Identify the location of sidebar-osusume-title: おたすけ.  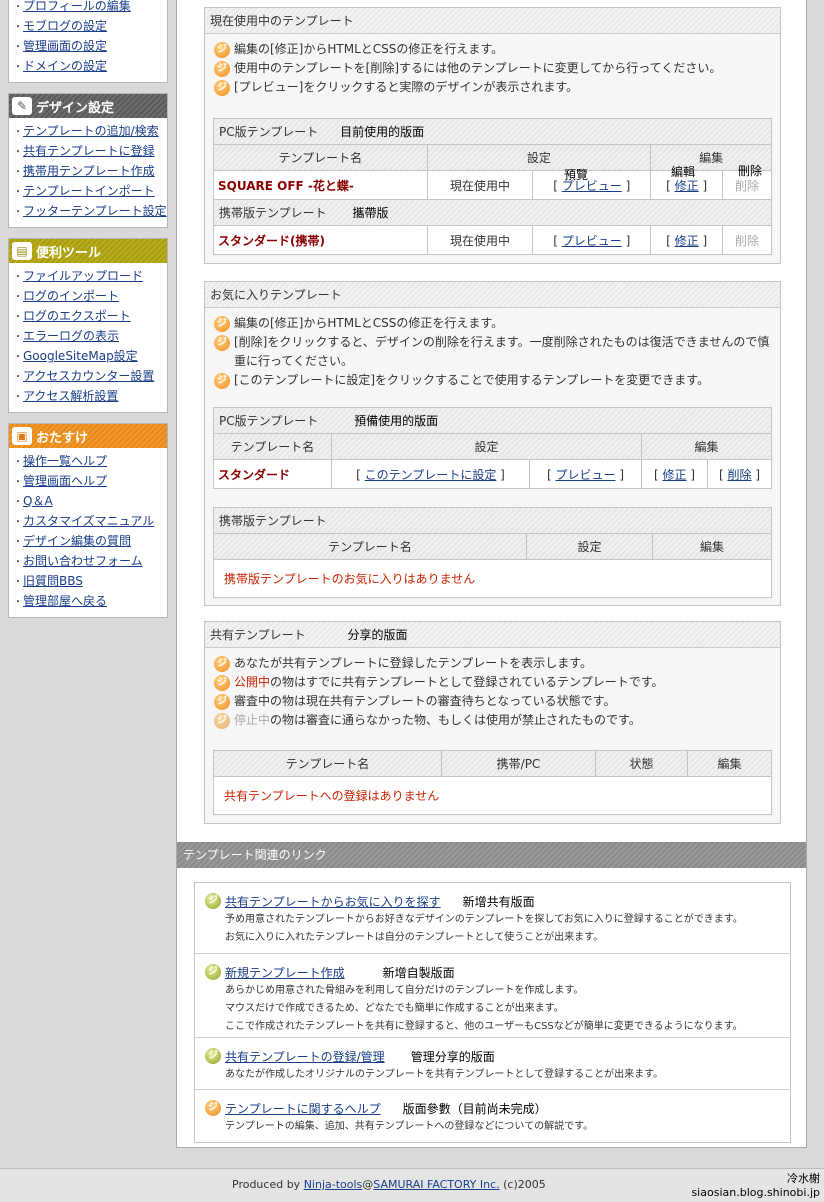
(62, 438).